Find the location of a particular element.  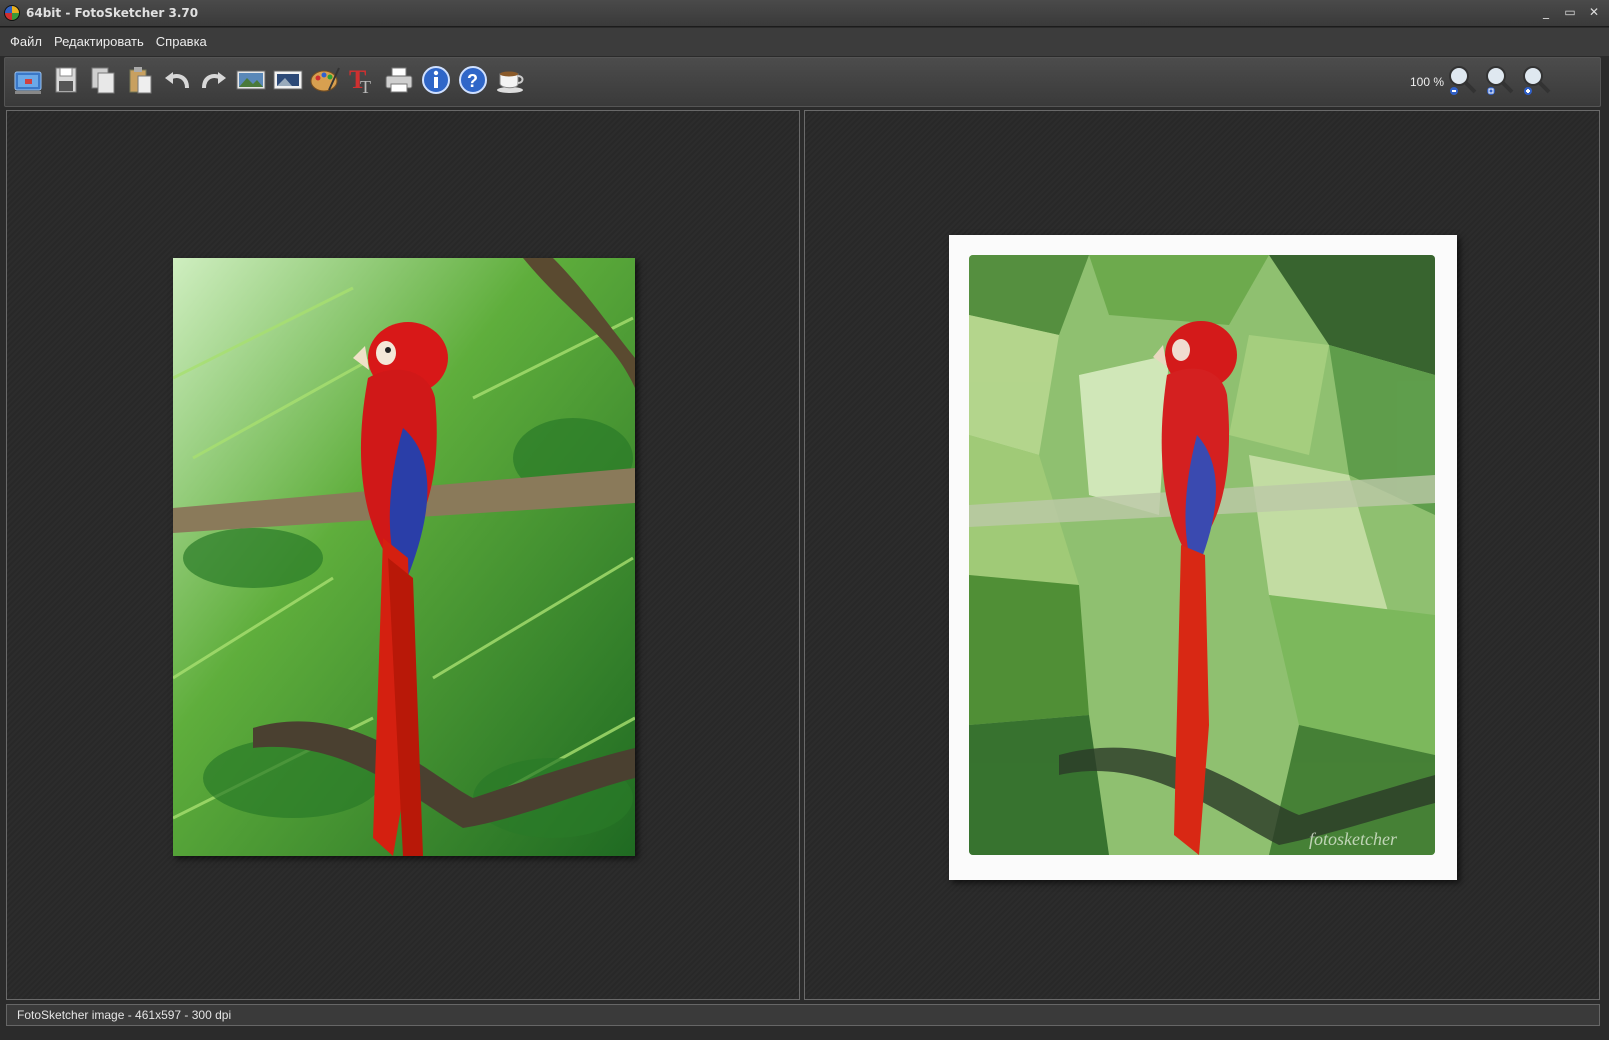

copy-button is located at coordinates (103, 83).